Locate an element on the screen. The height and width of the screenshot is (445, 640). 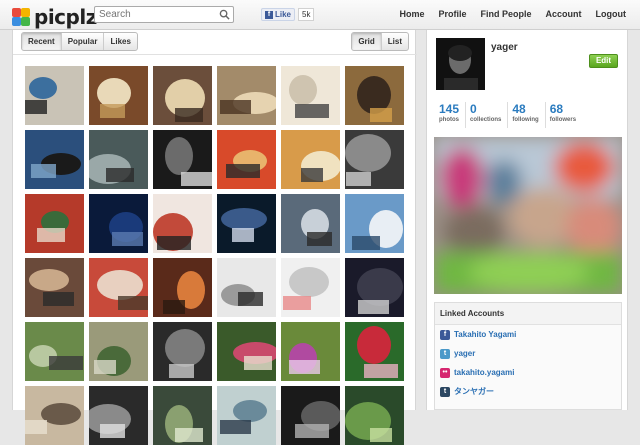
linked-account-name: yager is located at coordinates (465, 353).